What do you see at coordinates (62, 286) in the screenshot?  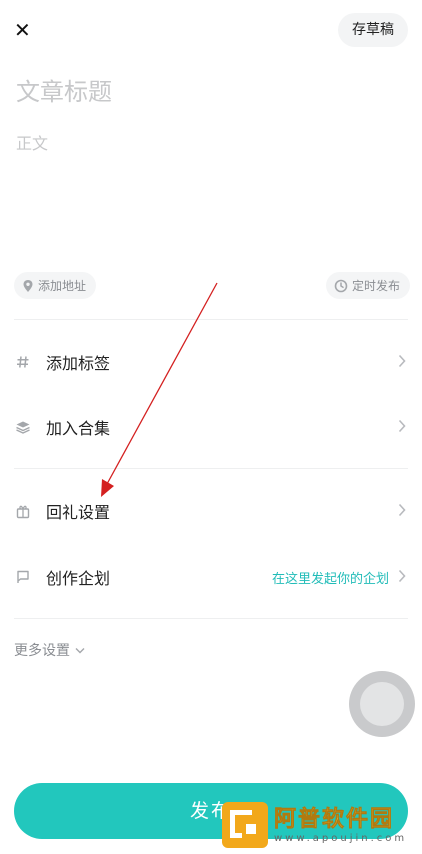 I see `add-location-label: 添加地址` at bounding box center [62, 286].